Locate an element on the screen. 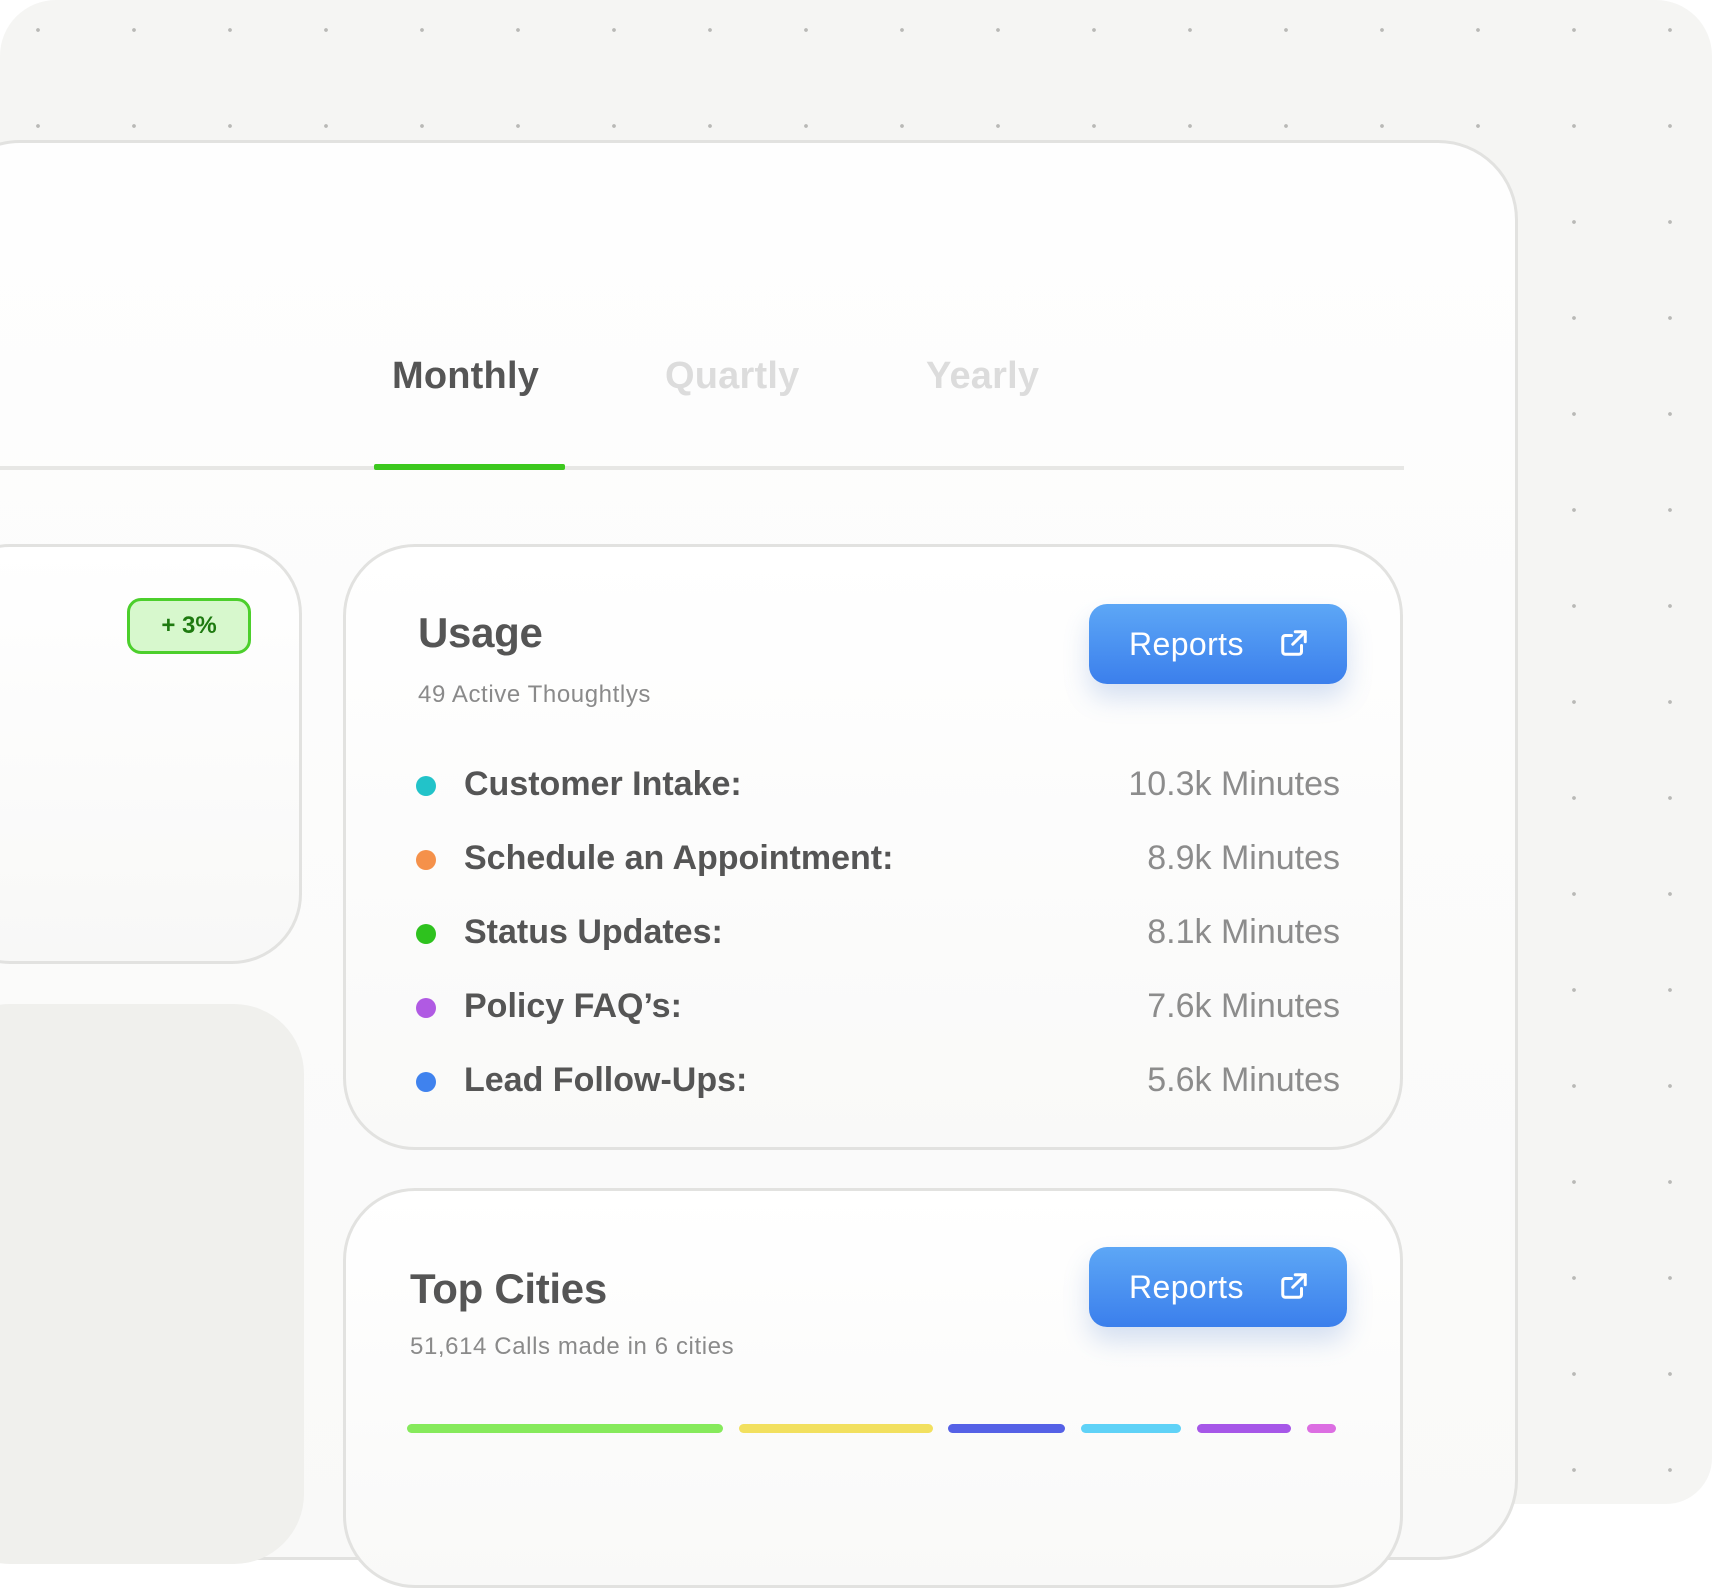 This screenshot has width=1712, height=1588. usage-row-label: Schedule an Appointment: is located at coordinates (679, 858).